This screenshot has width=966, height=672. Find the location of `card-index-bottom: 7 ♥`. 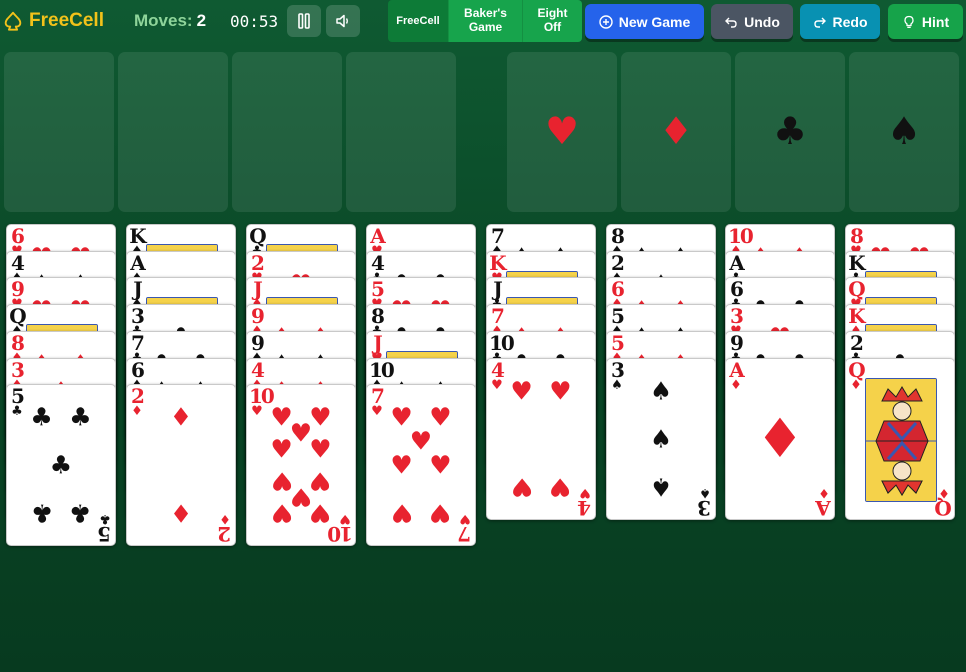

card-index-bottom: 7 ♥ is located at coordinates (465, 528).